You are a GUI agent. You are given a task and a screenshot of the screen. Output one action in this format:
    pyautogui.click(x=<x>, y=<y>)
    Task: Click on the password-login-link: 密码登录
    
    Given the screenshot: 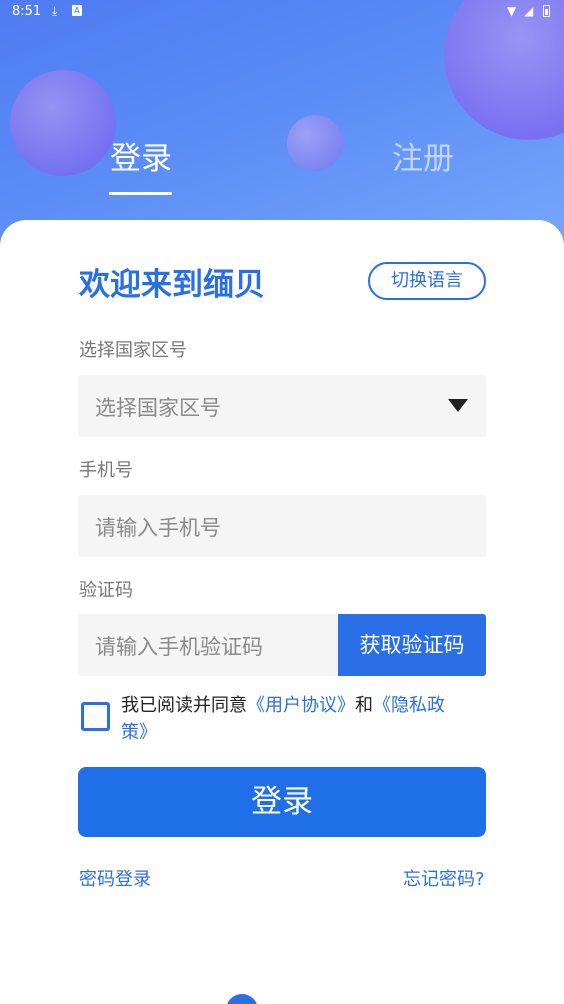 What is the action you would take?
    pyautogui.click(x=115, y=878)
    